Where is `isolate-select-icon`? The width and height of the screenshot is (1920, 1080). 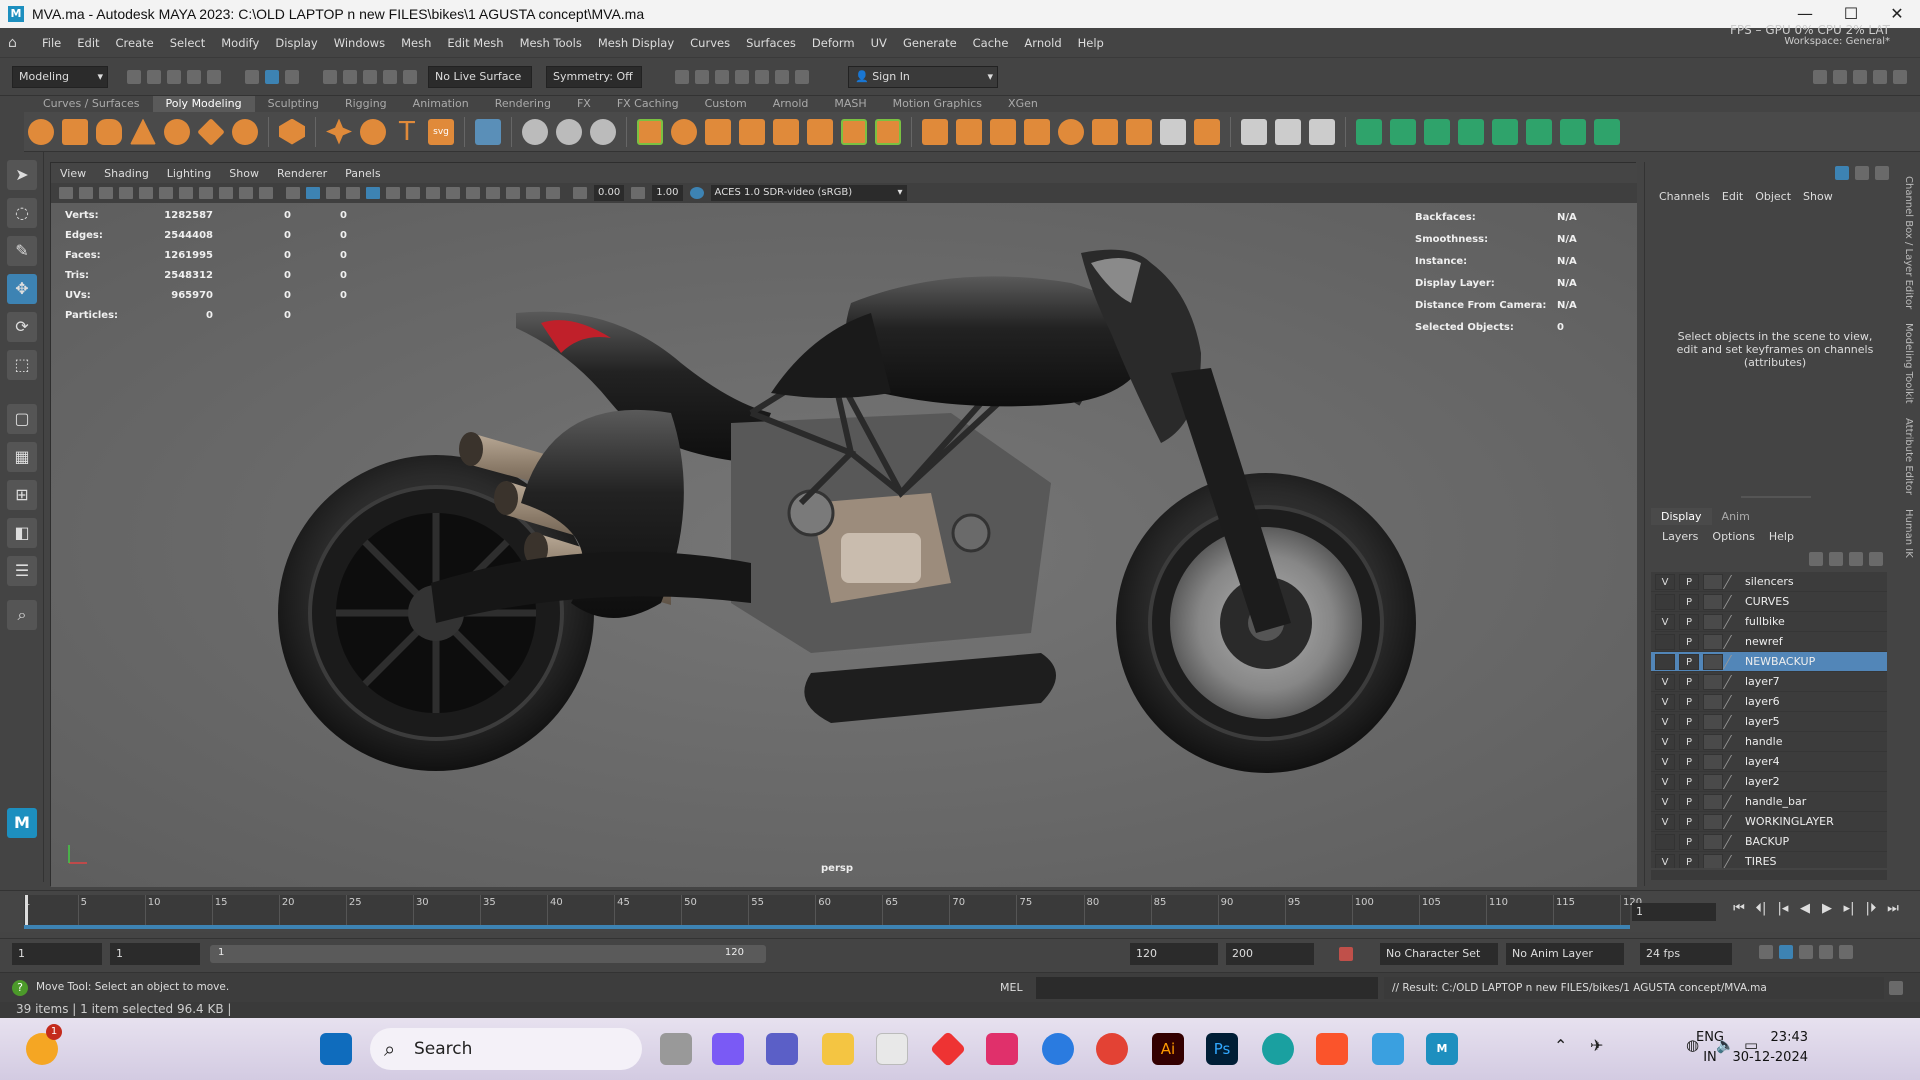
isolate-select-icon is located at coordinates (493, 193).